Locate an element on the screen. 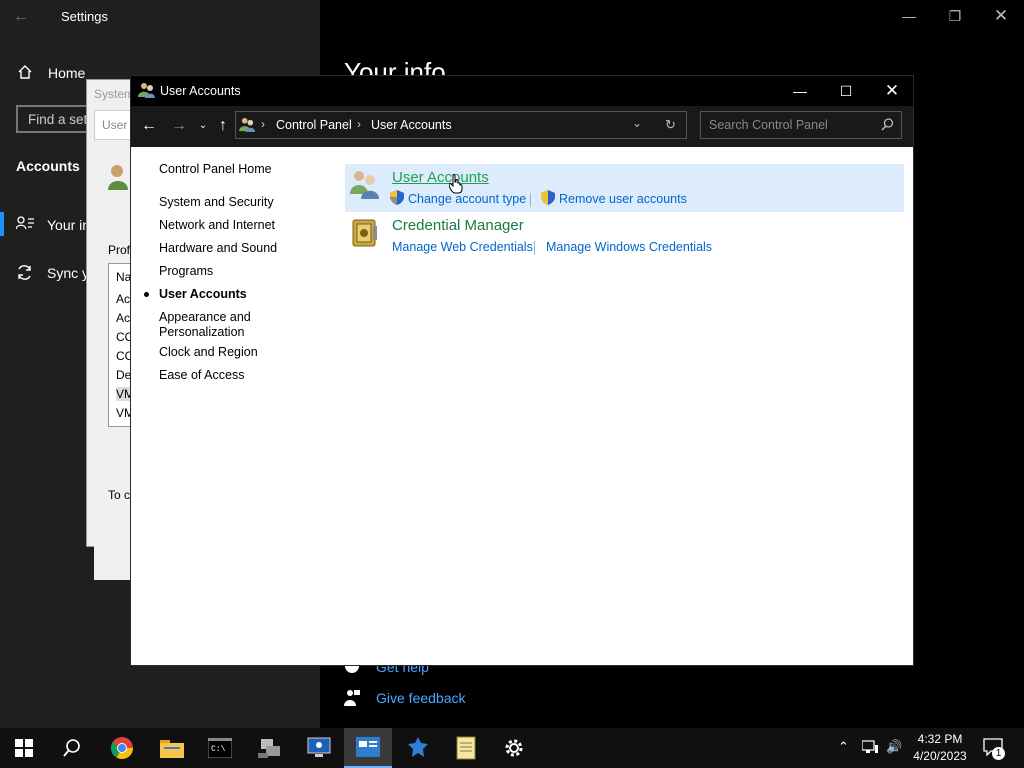  cp-titlebar: User Accounts — ☐ ✕ is located at coordinates (522, 91).